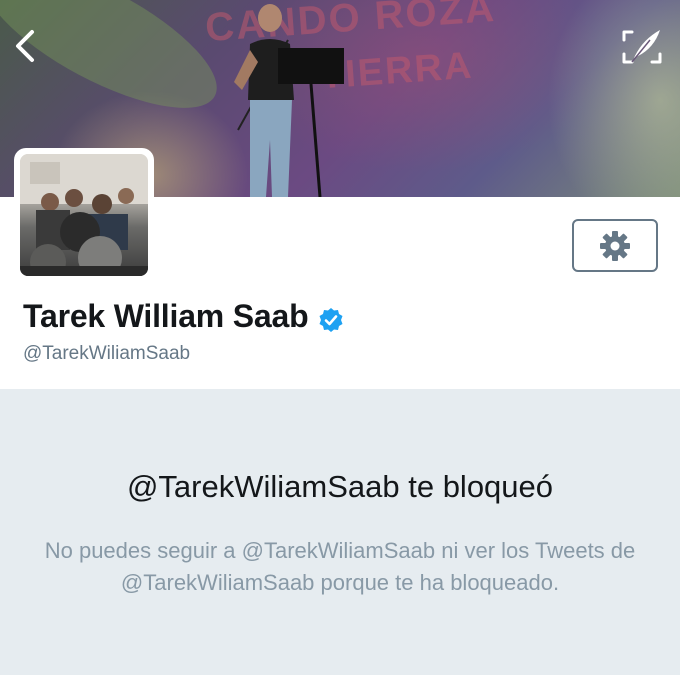  I want to click on gear-icon, so click(615, 245).